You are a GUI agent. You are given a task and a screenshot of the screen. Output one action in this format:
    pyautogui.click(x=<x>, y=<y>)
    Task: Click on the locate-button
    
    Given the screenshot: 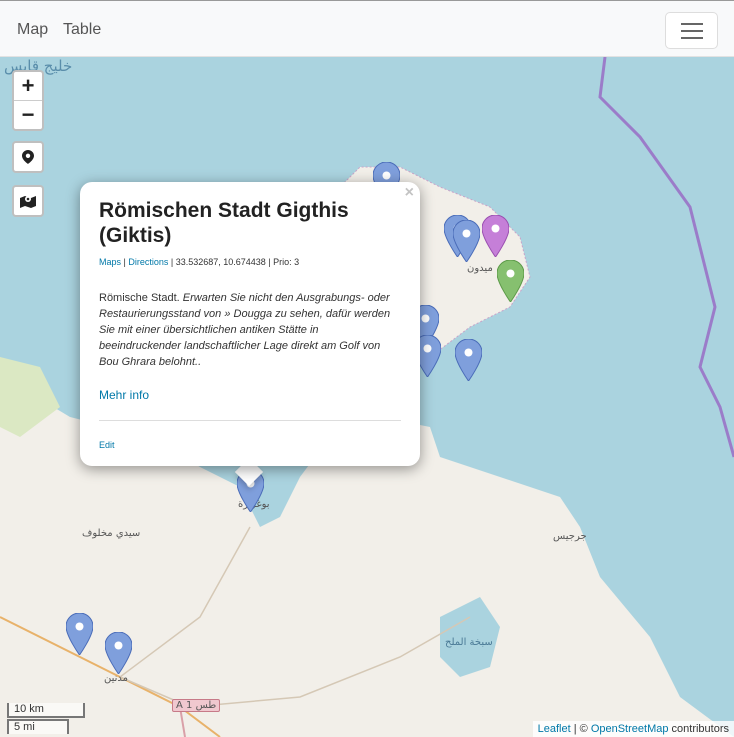 What is the action you would take?
    pyautogui.click(x=28, y=157)
    